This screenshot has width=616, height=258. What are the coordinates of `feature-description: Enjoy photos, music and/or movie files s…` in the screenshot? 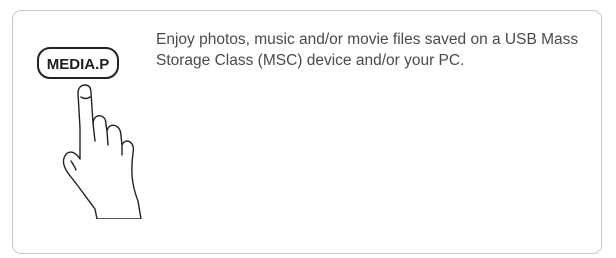 It's located at (367, 50).